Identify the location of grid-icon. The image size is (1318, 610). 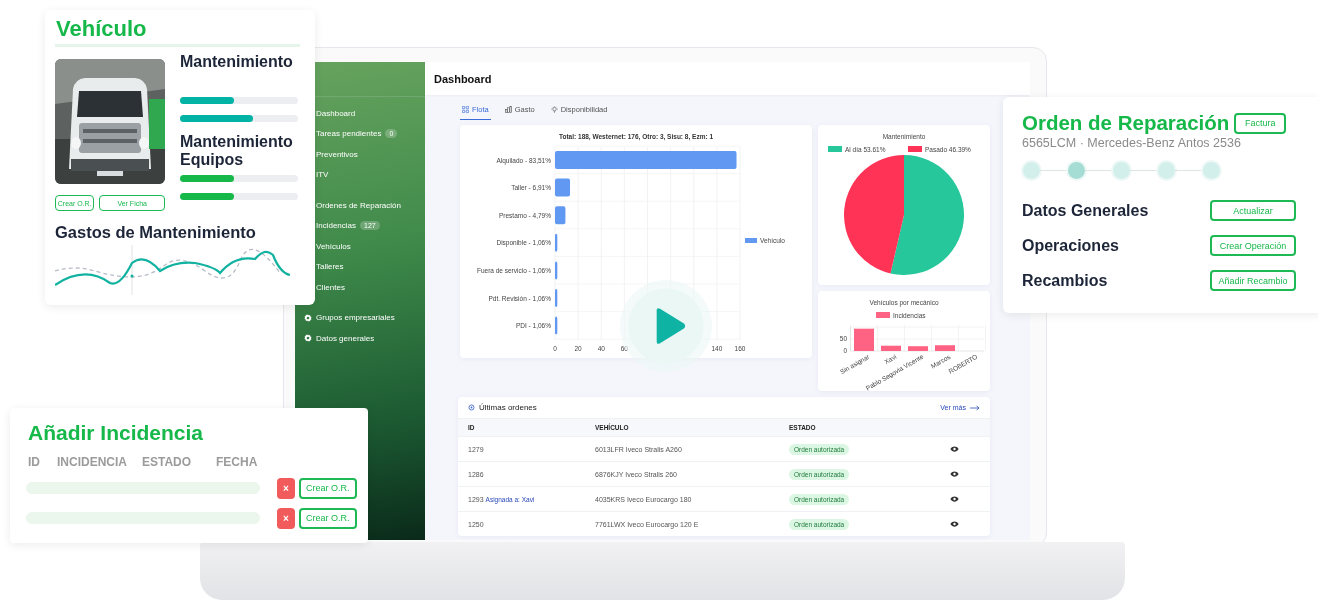
(465, 109).